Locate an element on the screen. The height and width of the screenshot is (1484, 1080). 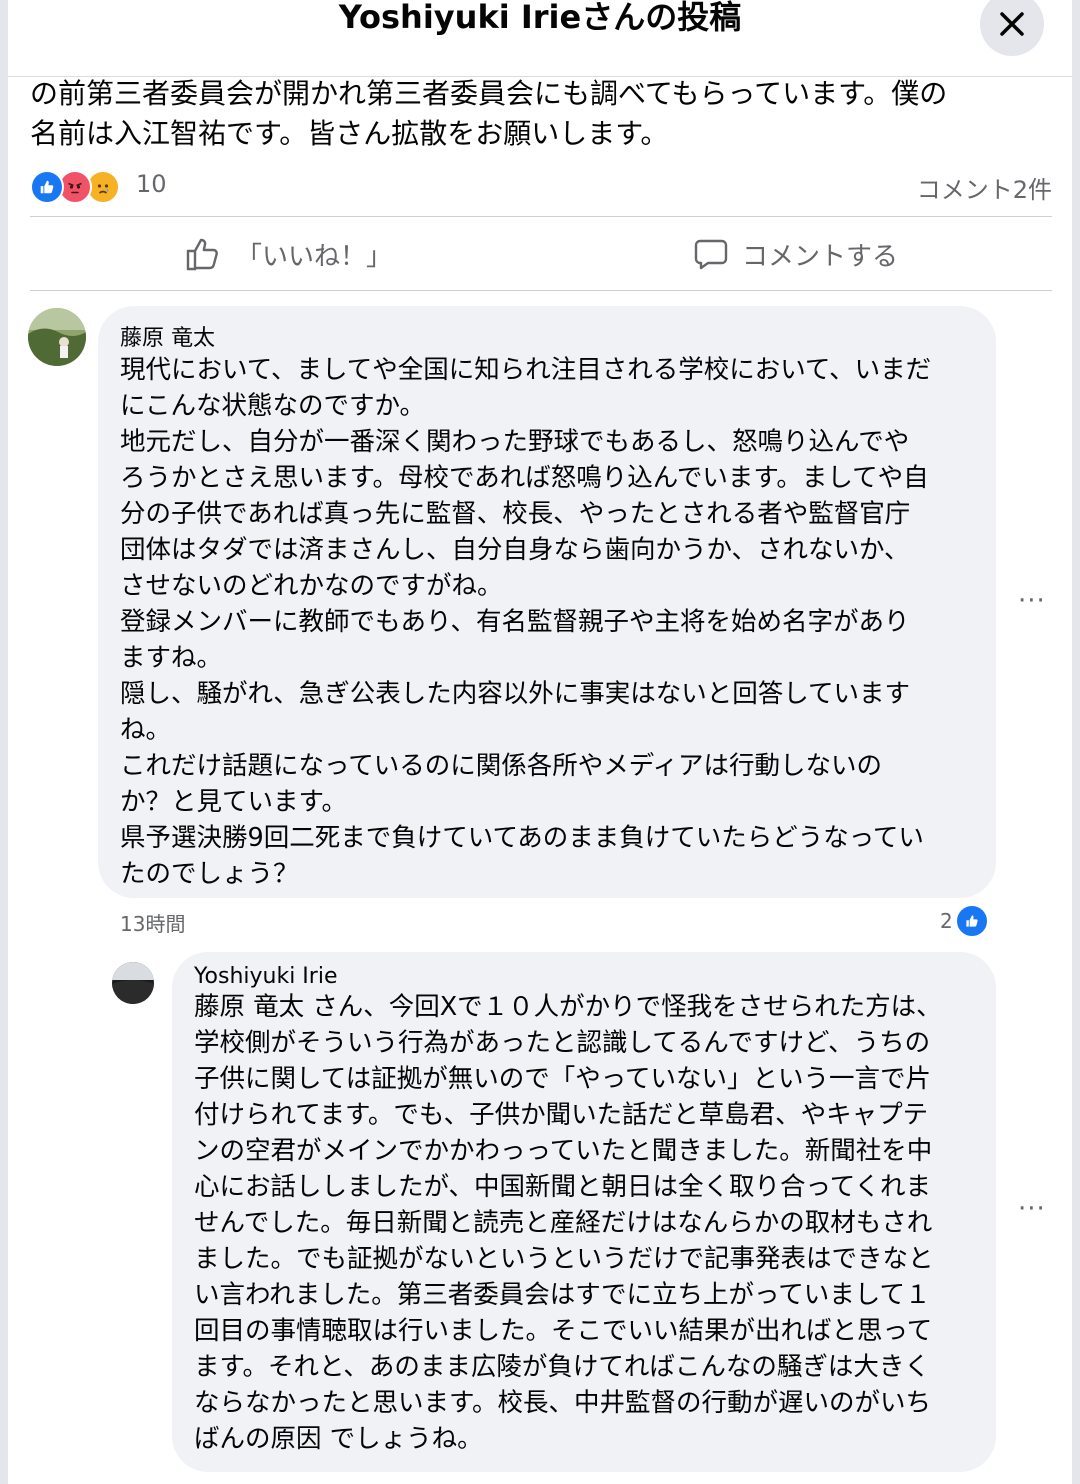
reaction-count: 10 is located at coordinates (151, 184).